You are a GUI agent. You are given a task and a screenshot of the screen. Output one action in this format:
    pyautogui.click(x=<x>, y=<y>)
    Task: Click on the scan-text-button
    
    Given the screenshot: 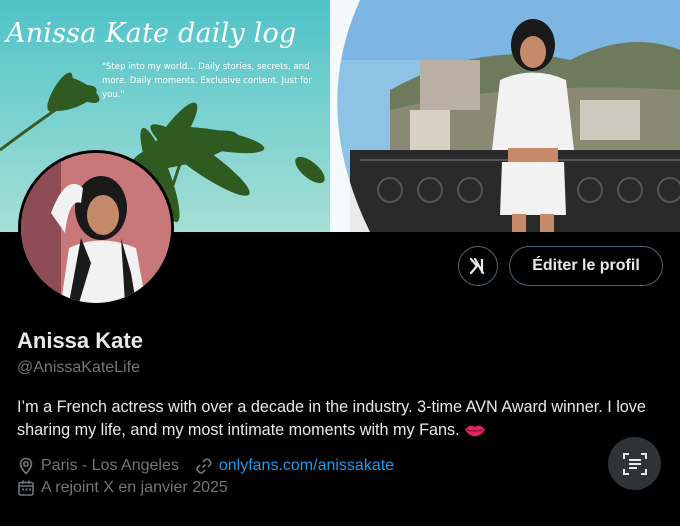 What is the action you would take?
    pyautogui.click(x=634, y=463)
    